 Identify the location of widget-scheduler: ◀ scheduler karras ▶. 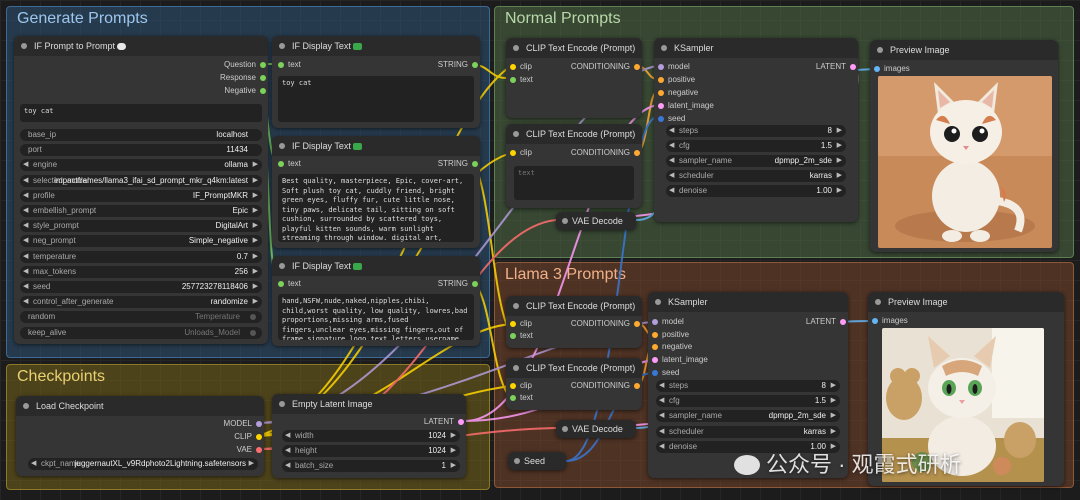
(748, 431).